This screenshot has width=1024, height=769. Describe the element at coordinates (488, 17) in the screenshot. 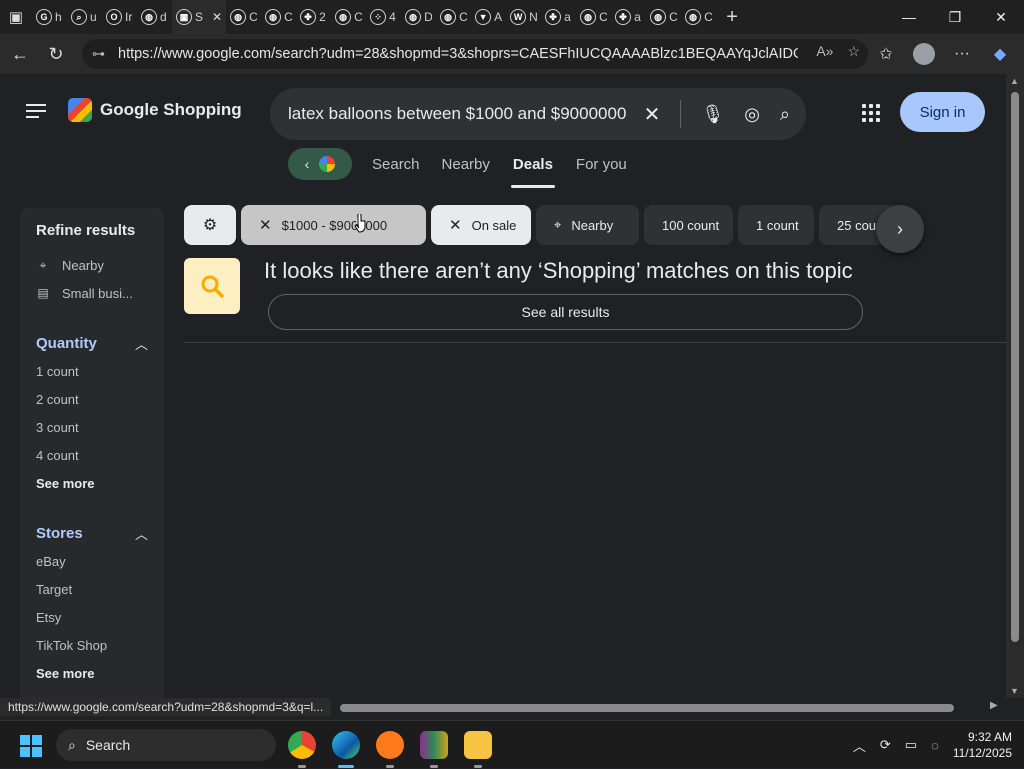

I see `browser-tab: ▼ A` at that location.